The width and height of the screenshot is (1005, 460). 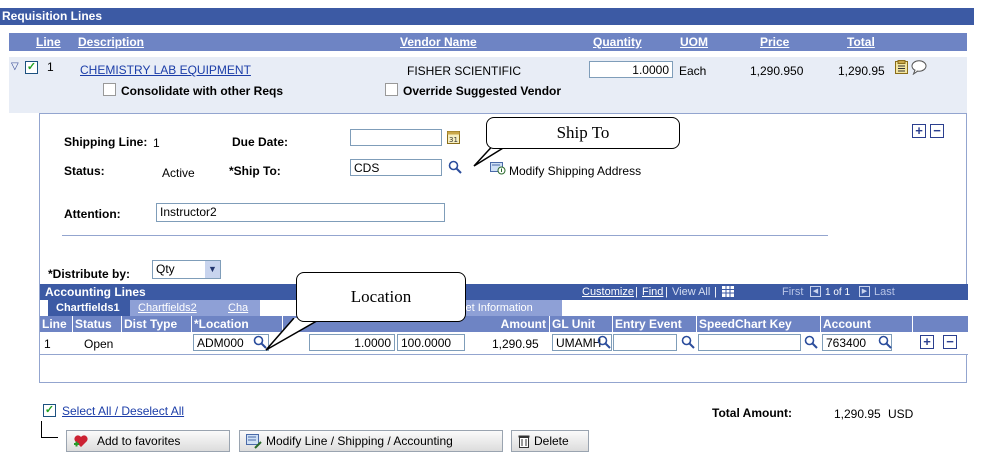 I want to click on entry-event-lookup-icon, so click(x=688, y=343).